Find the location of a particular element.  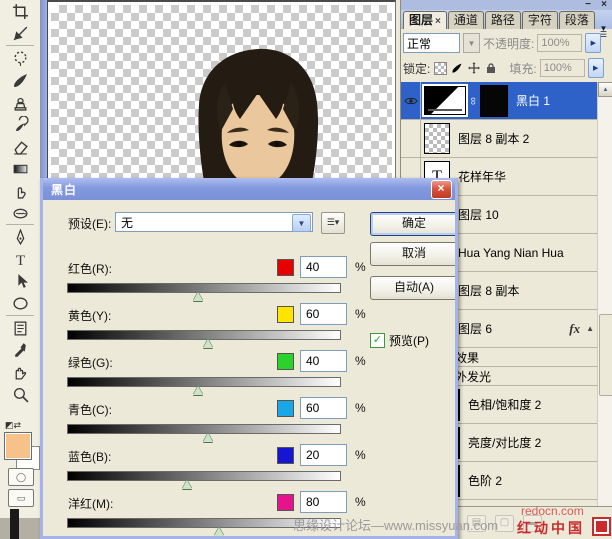

slider-value-input: 80 is located at coordinates (323, 502).